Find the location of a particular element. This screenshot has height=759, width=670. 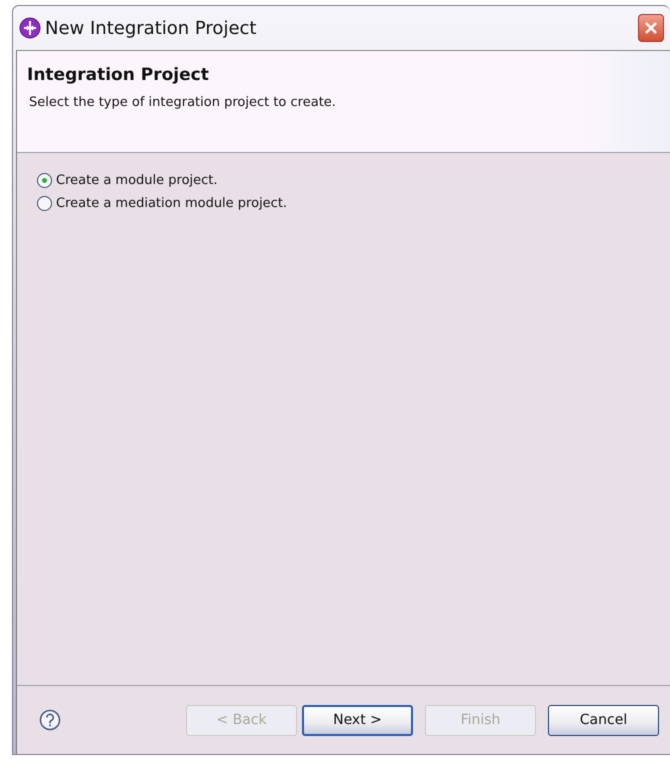

app-icon is located at coordinates (30, 28).